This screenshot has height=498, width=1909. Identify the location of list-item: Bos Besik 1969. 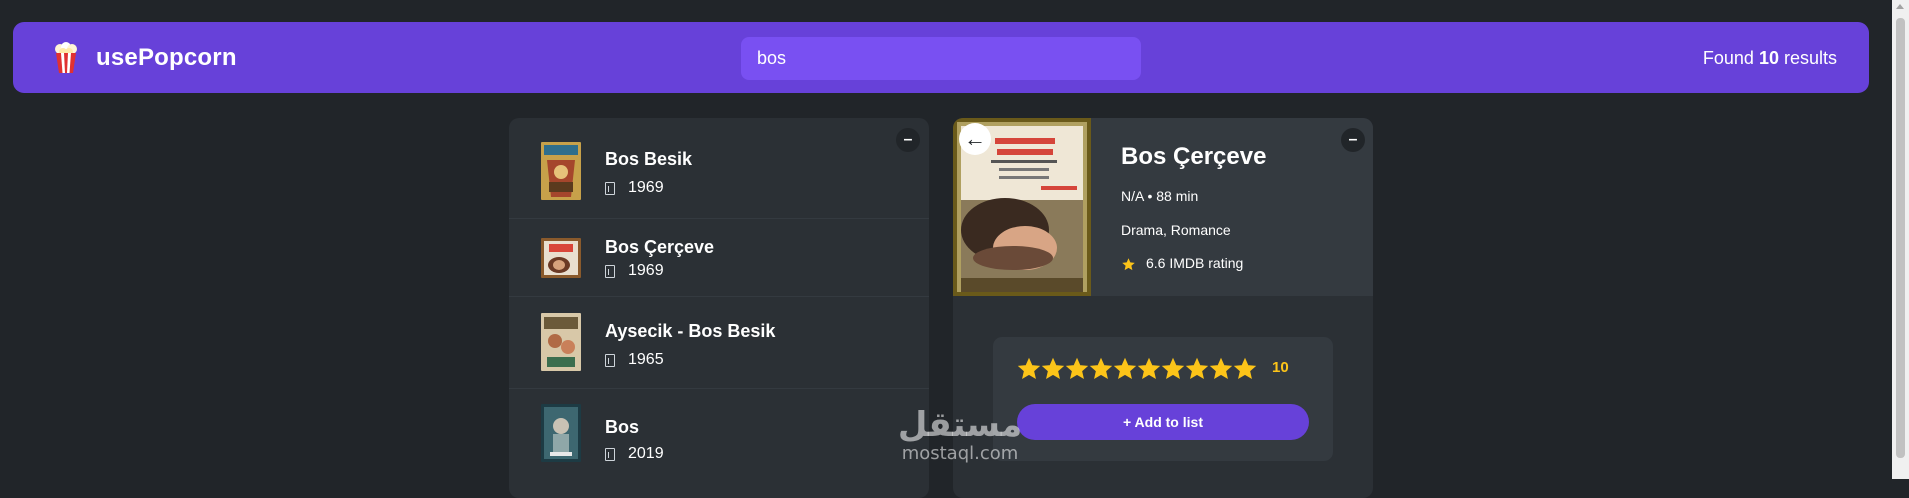
(719, 168).